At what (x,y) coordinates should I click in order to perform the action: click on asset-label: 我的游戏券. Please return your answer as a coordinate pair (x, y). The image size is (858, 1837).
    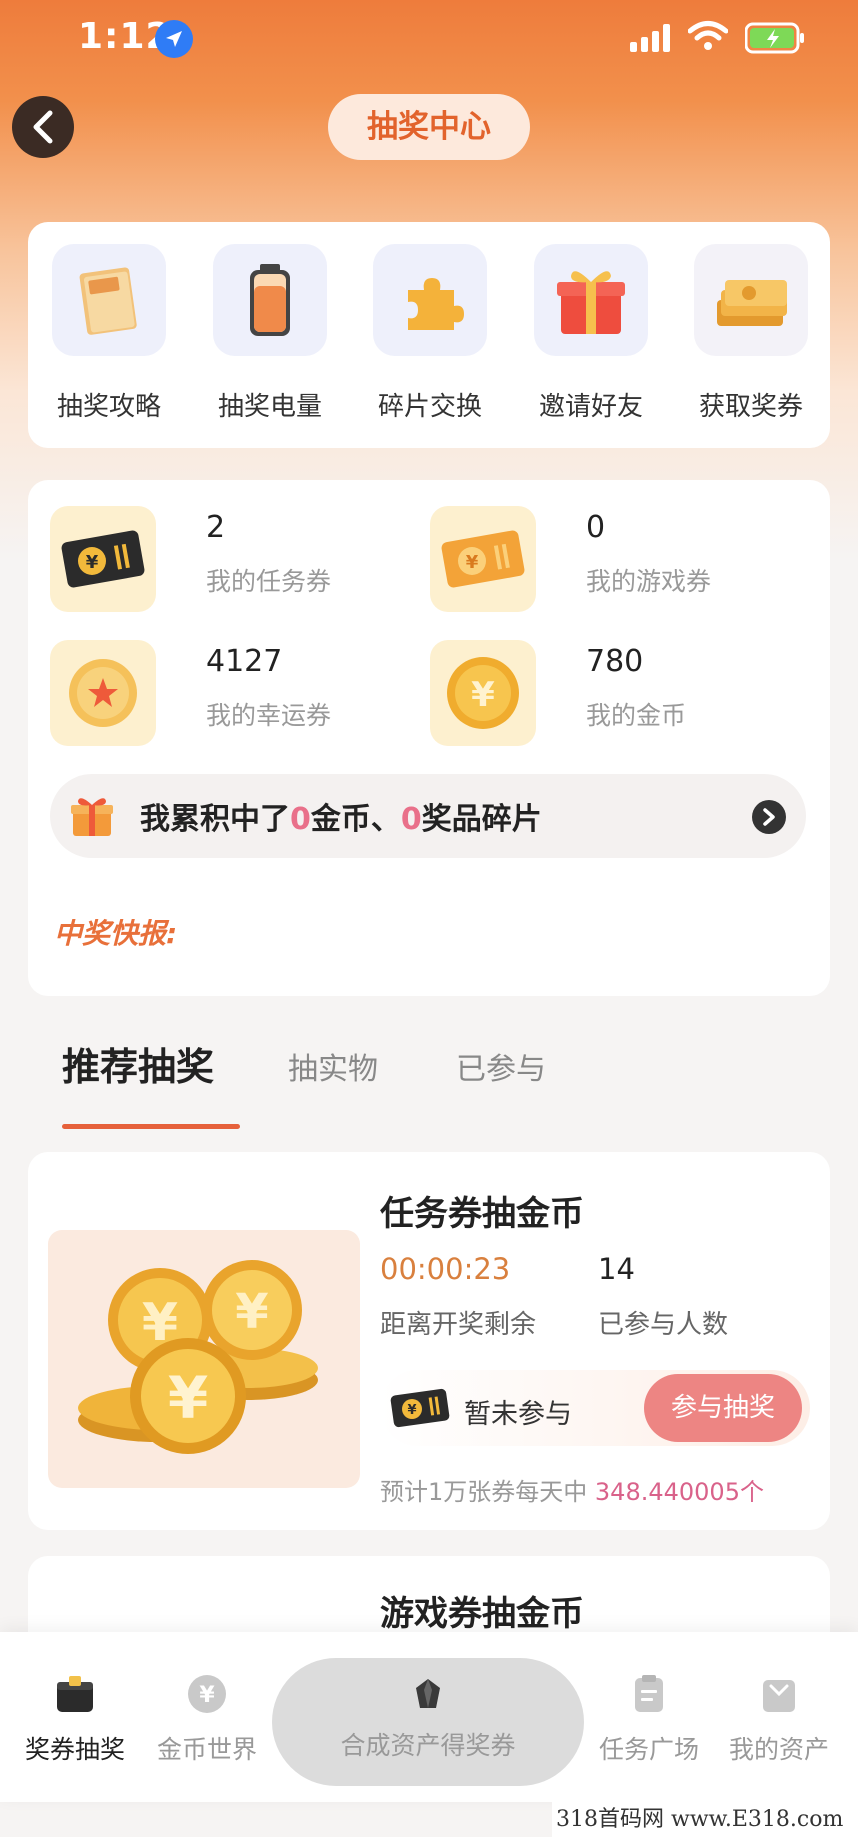
    Looking at the image, I should click on (649, 581).